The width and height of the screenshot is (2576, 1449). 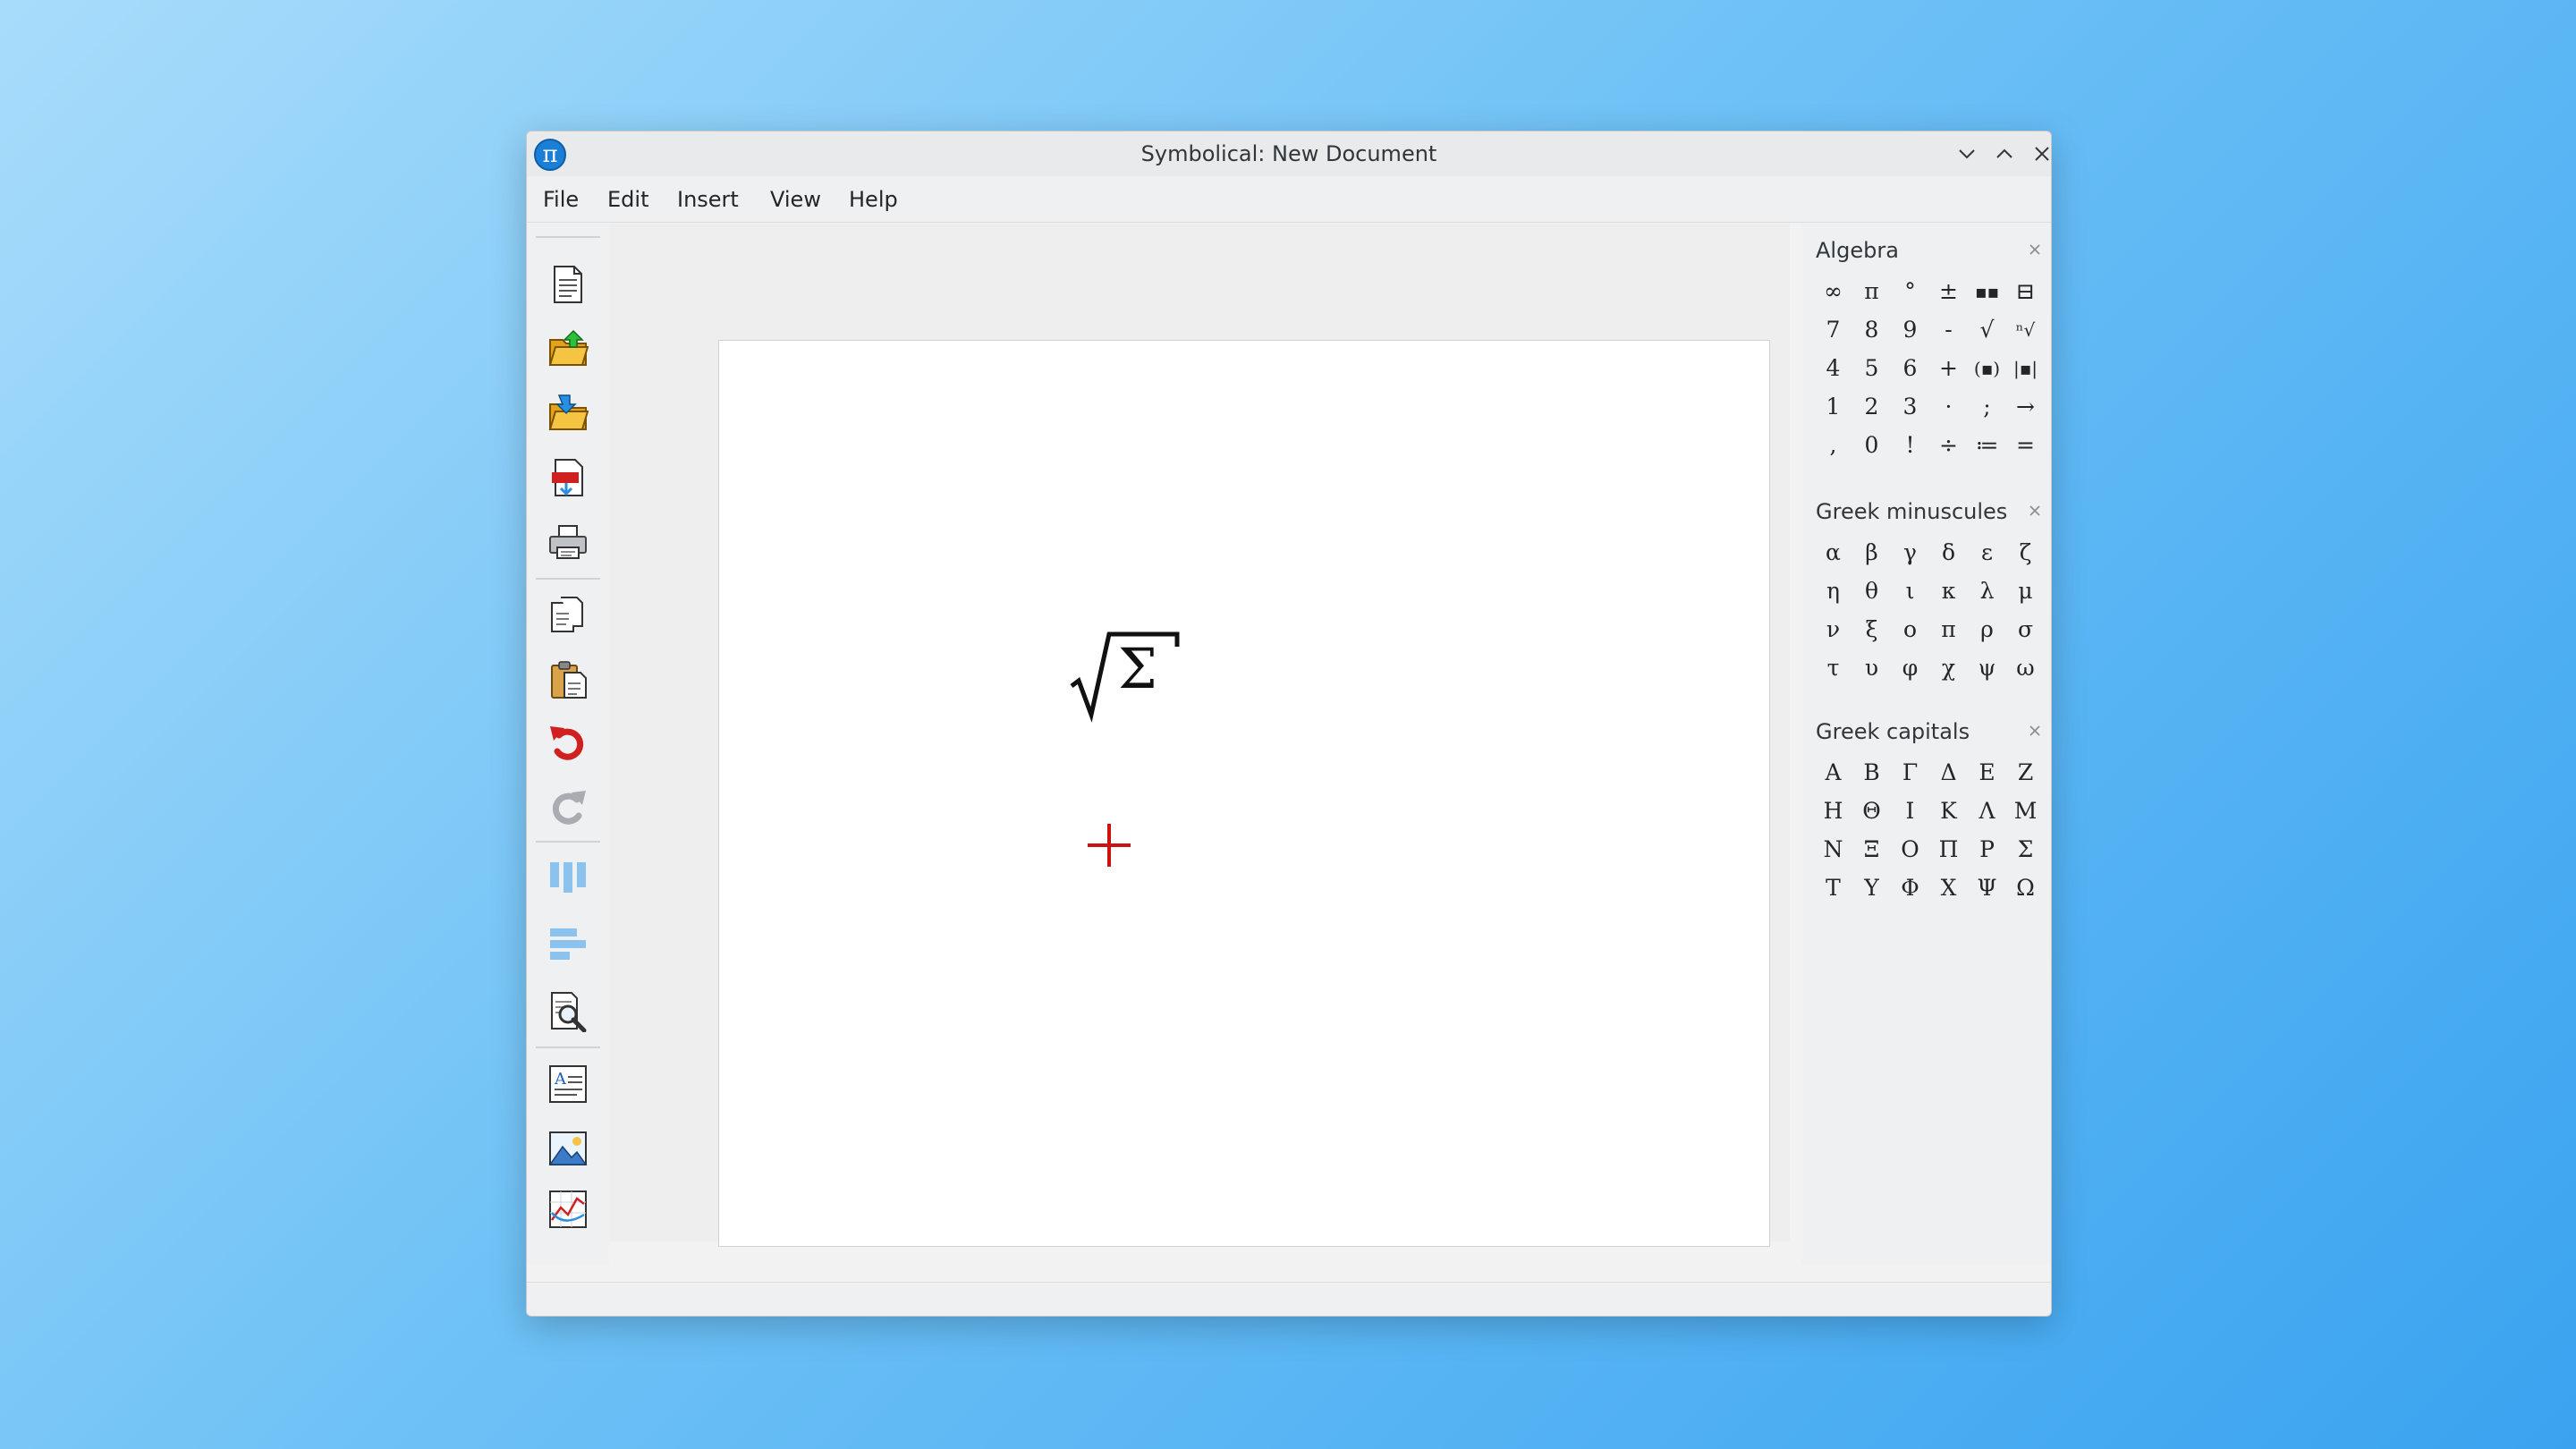 What do you see at coordinates (1948, 849) in the screenshot?
I see `symbol-button: Π` at bounding box center [1948, 849].